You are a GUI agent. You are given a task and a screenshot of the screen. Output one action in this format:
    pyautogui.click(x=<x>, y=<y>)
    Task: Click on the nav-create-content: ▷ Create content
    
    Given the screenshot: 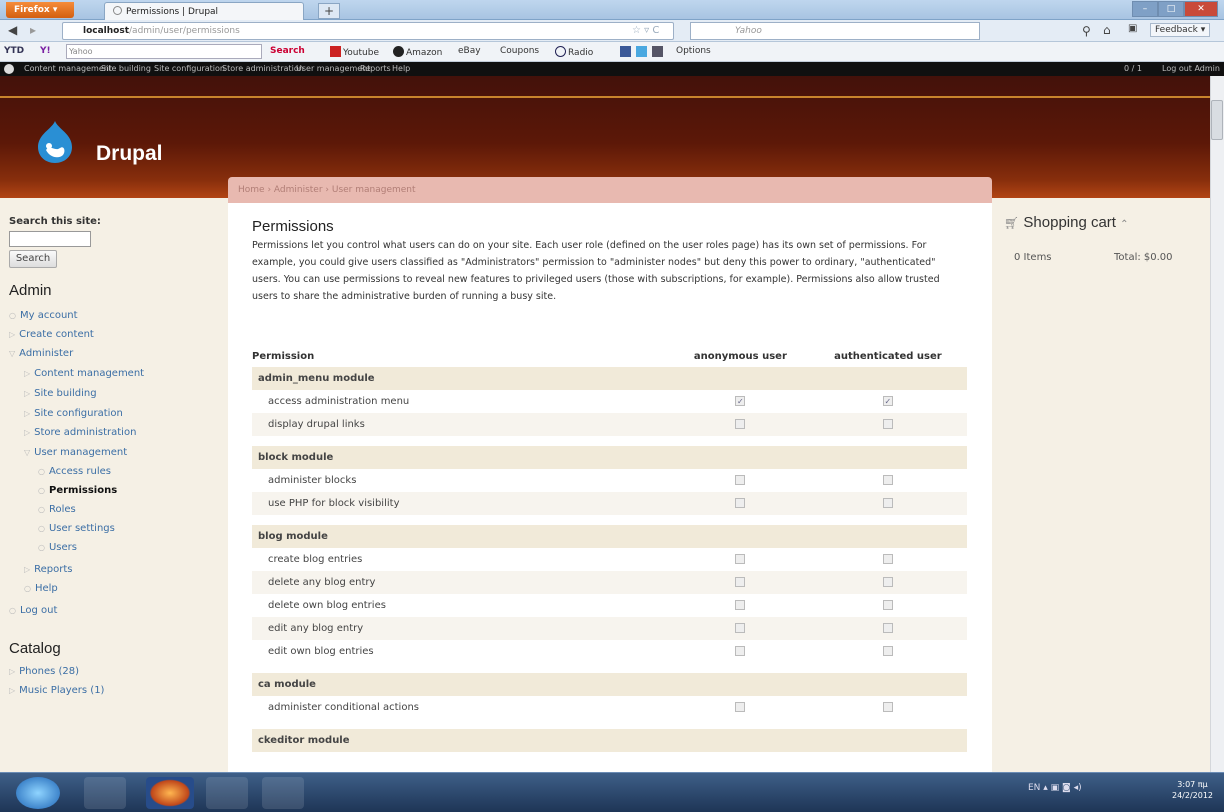 What is the action you would take?
    pyautogui.click(x=51, y=334)
    